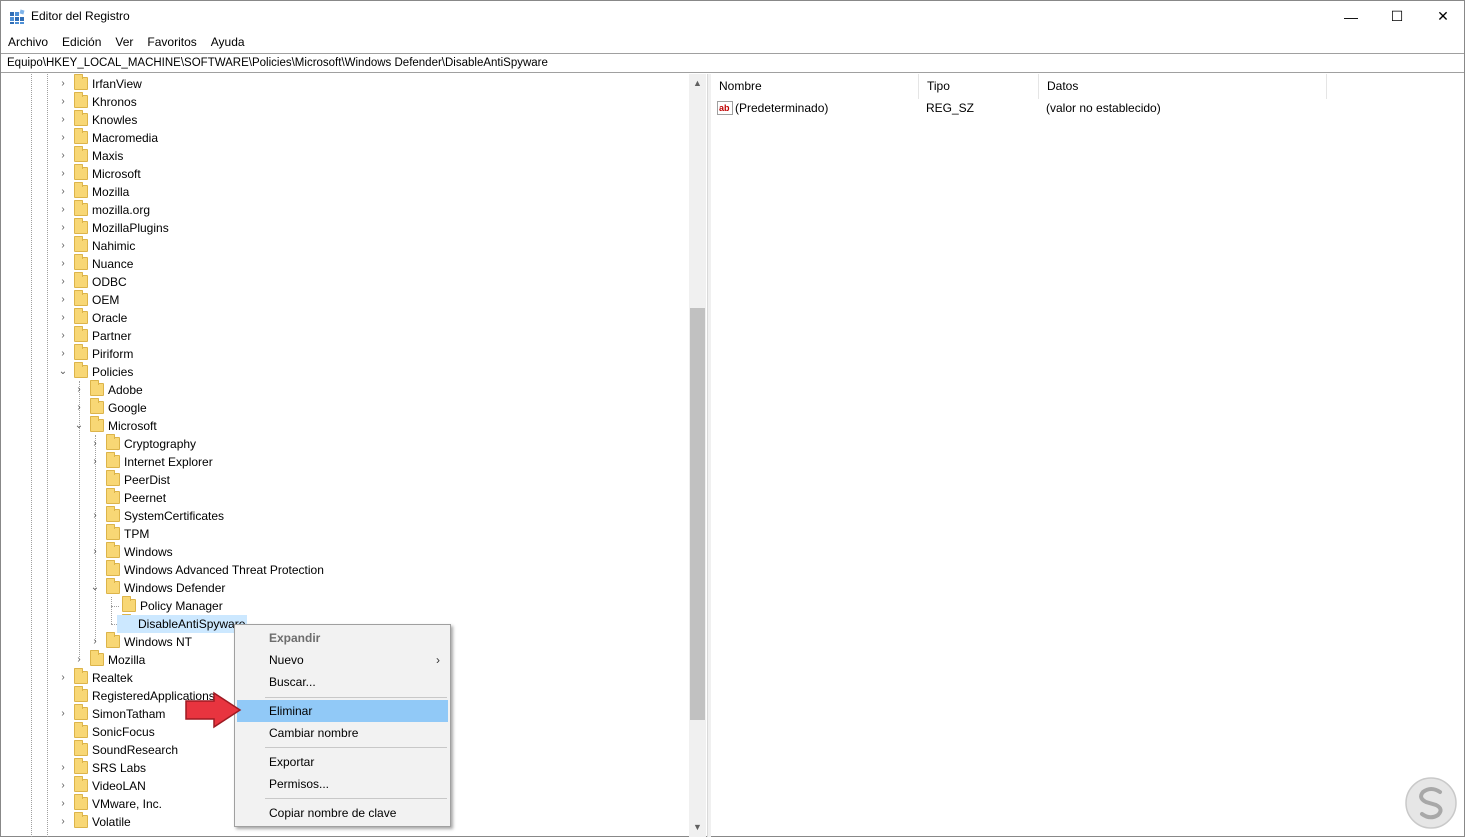  I want to click on scroll-up-icon: ▲, so click(697, 82).